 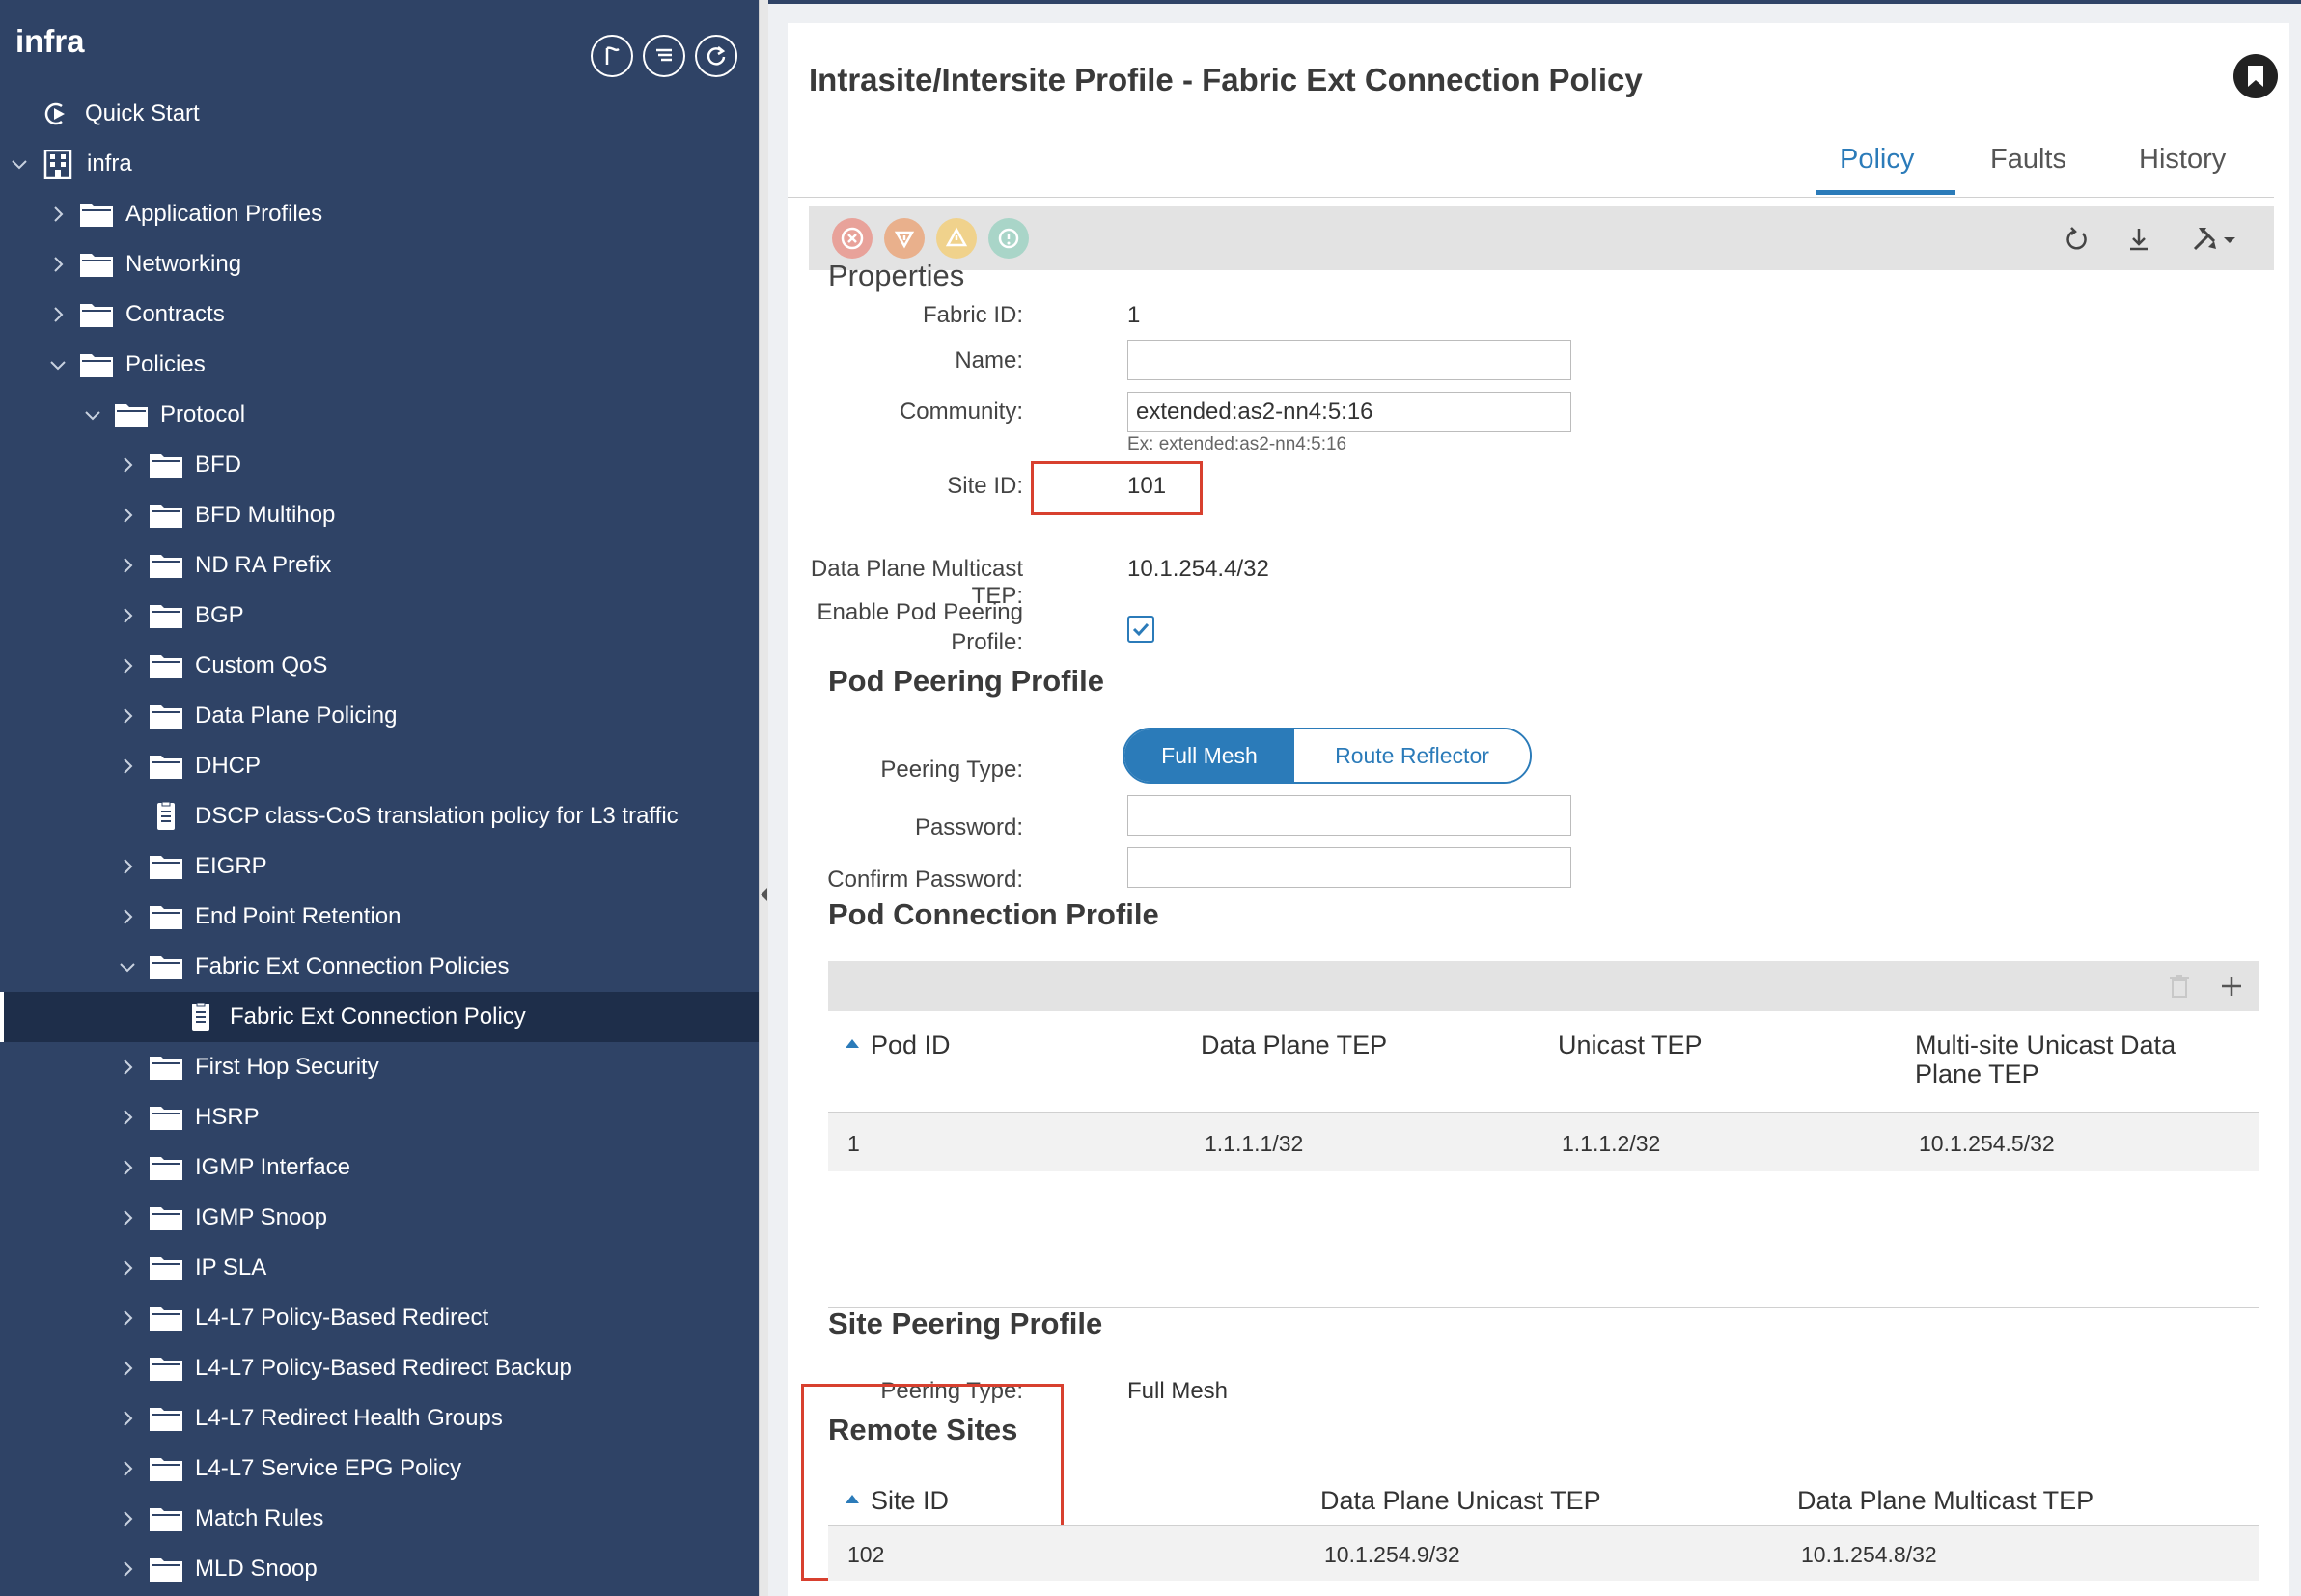 I want to click on sidebar-item-eigrp: EIGRP, so click(x=379, y=867).